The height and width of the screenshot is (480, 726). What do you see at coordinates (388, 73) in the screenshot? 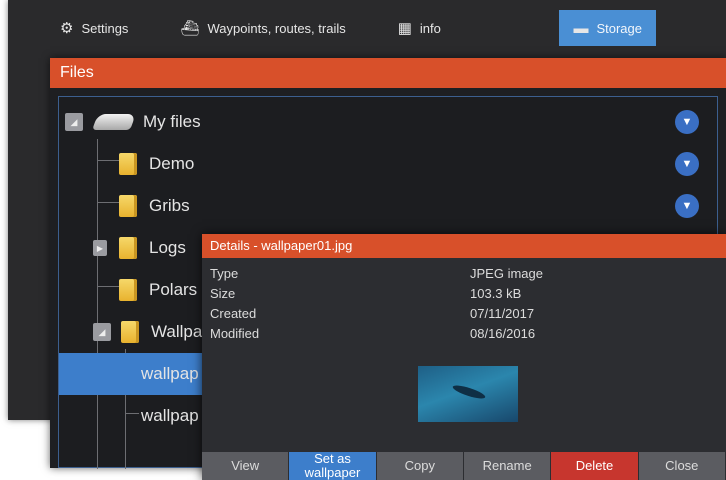
I see `files-title: Files` at bounding box center [388, 73].